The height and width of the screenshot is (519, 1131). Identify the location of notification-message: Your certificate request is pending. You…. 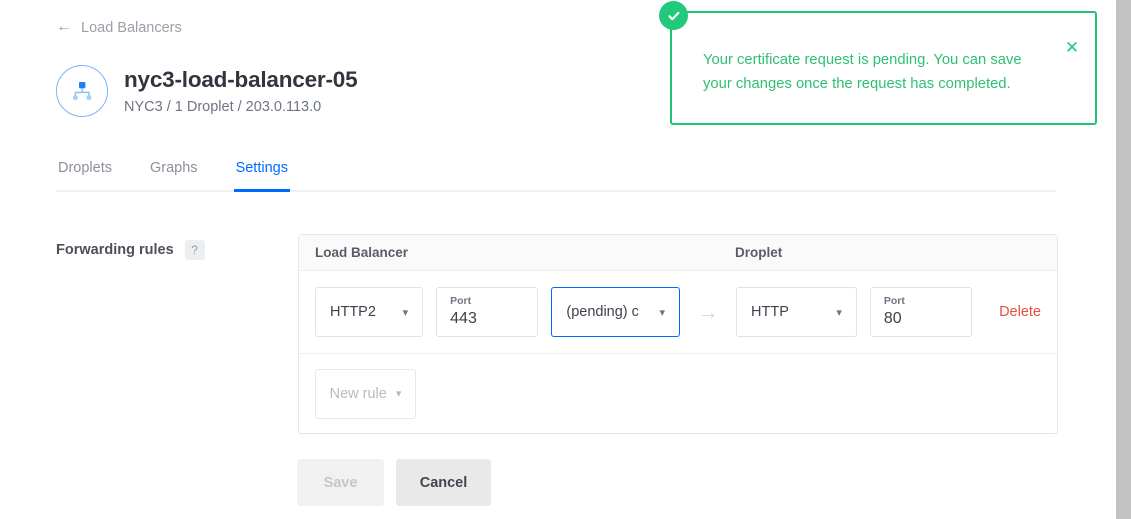
(862, 72).